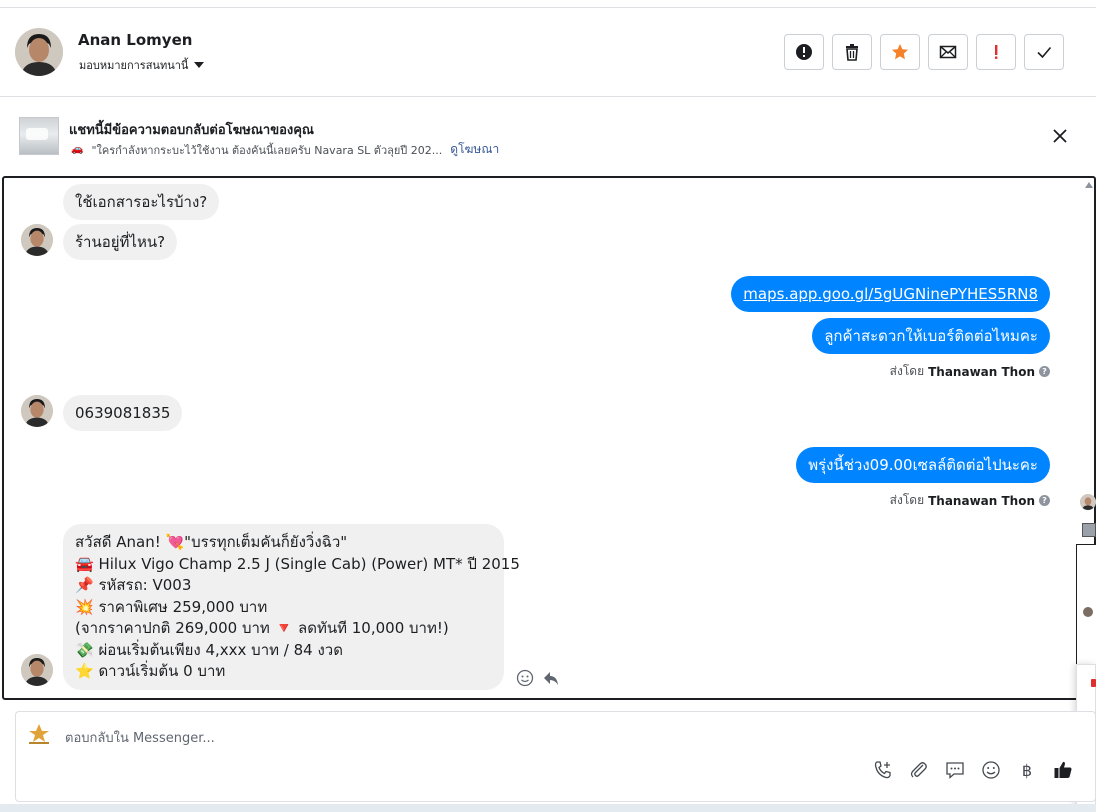 The image size is (1096, 812). Describe the element at coordinates (548, 808) in the screenshot. I see `bottom-strip` at that location.